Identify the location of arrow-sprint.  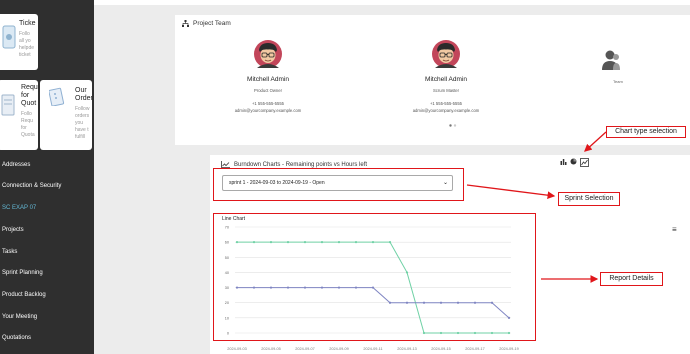
(511, 192).